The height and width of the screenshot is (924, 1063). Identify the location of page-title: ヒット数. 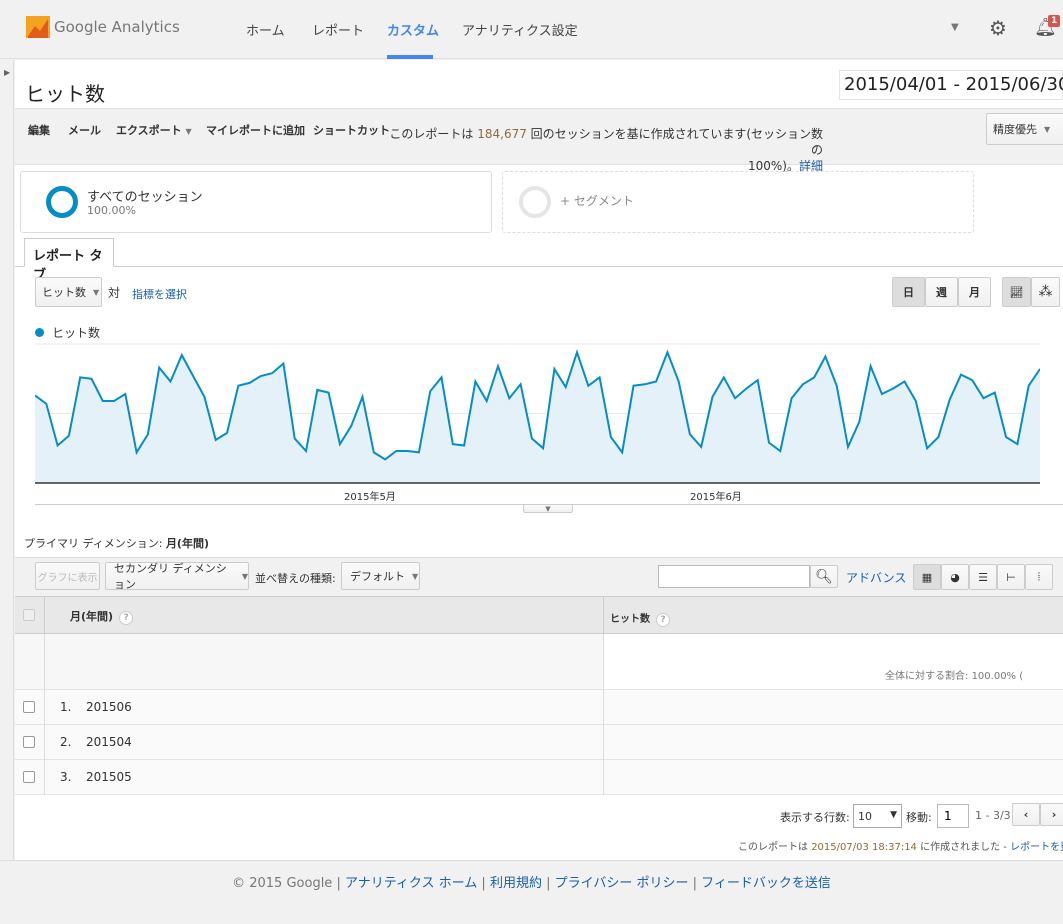
(65, 94).